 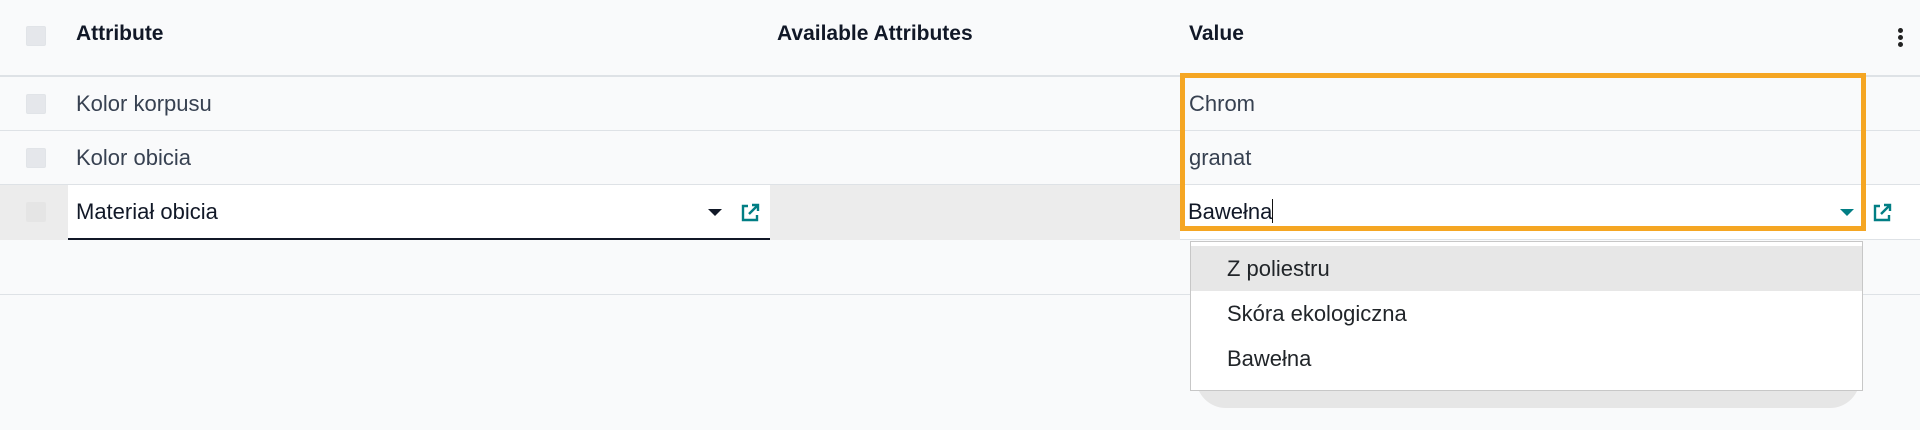 What do you see at coordinates (960, 158) in the screenshot?
I see `table-row: Kolor obicia granat` at bounding box center [960, 158].